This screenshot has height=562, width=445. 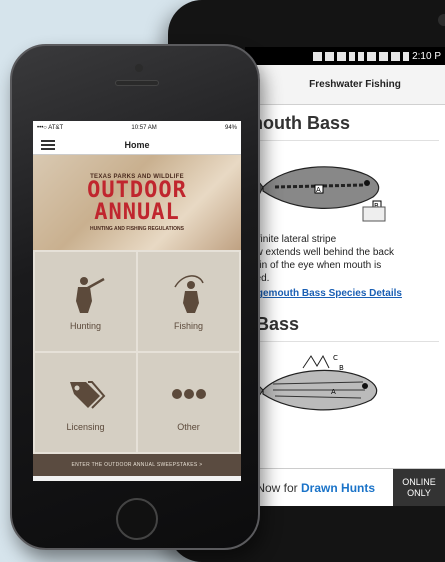 I want to click on largemouth-bass-image: A B, so click(x=324, y=187).